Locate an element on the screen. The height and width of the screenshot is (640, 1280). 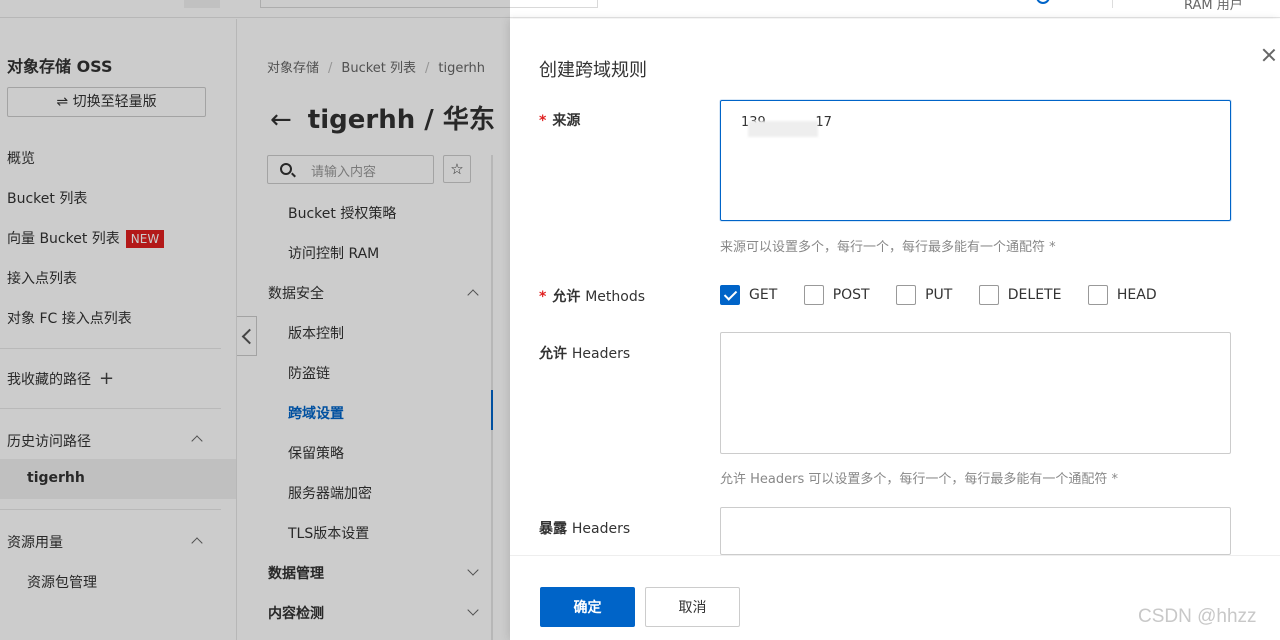
checkbox-get is located at coordinates (730, 295).